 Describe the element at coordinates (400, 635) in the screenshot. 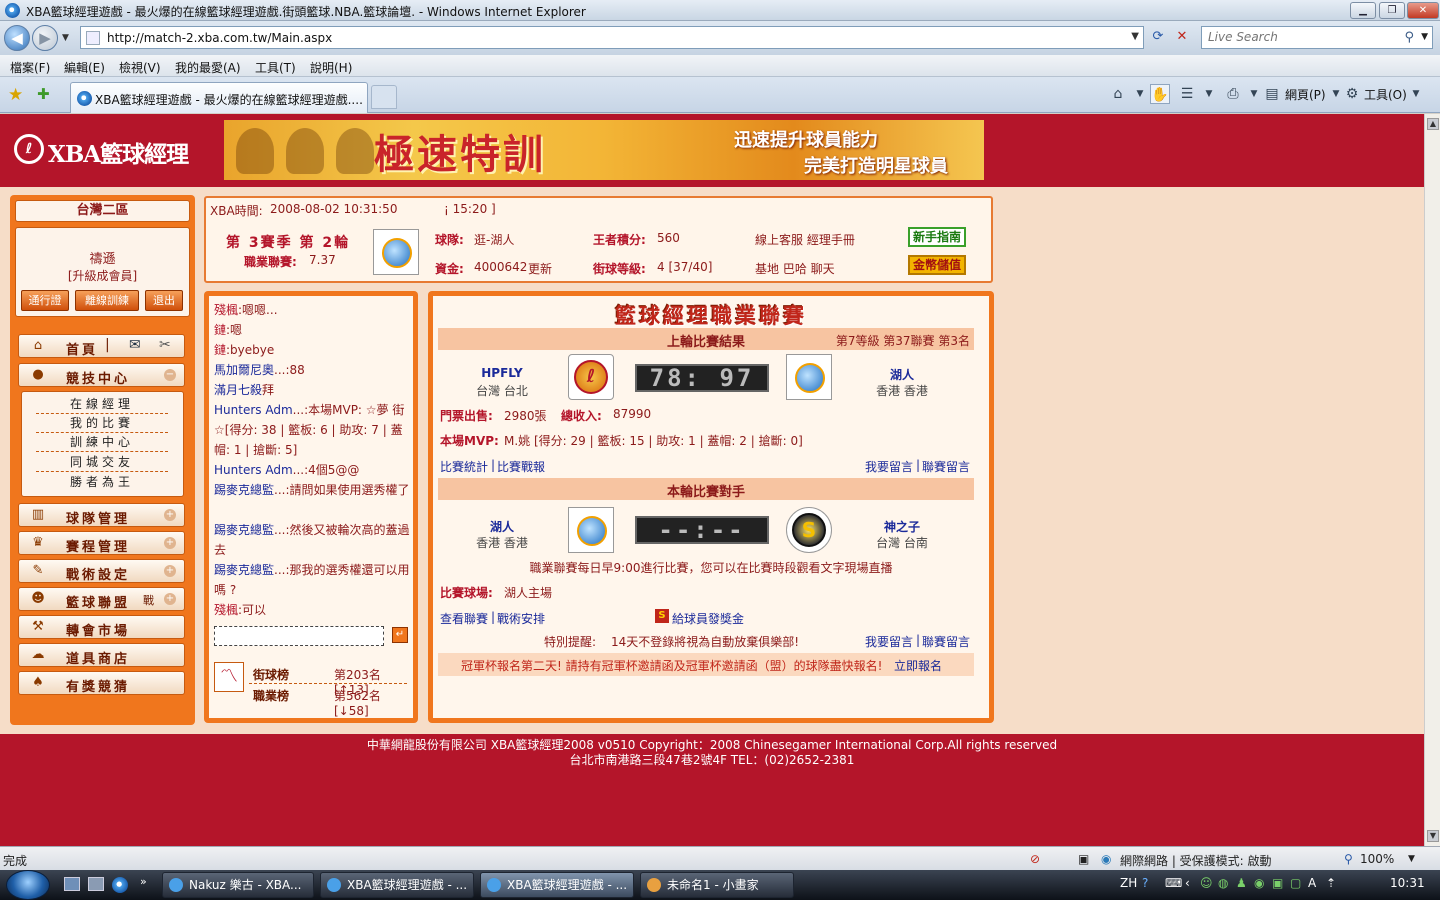

I see `send-chat-icon: ↵` at that location.